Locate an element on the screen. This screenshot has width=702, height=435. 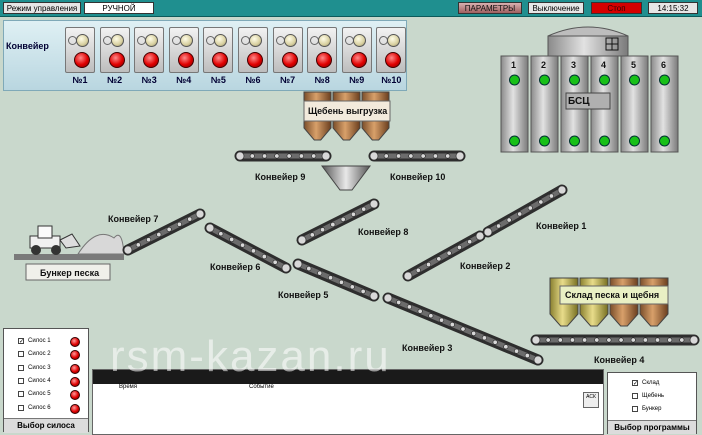
event-log-col-time: Время is located at coordinates (128, 387).